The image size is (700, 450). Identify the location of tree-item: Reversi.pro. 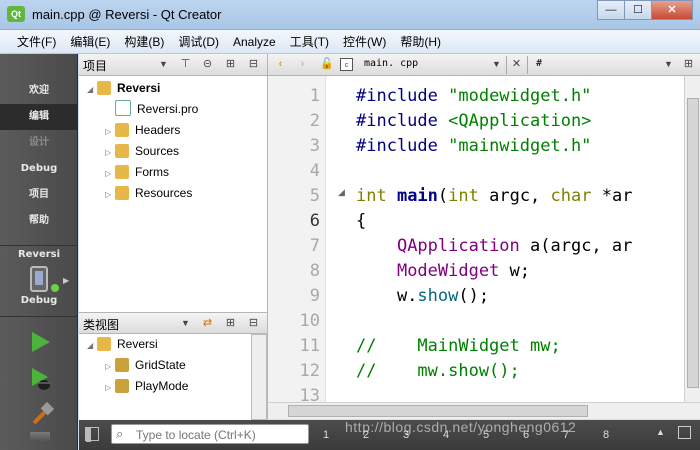
(151, 109).